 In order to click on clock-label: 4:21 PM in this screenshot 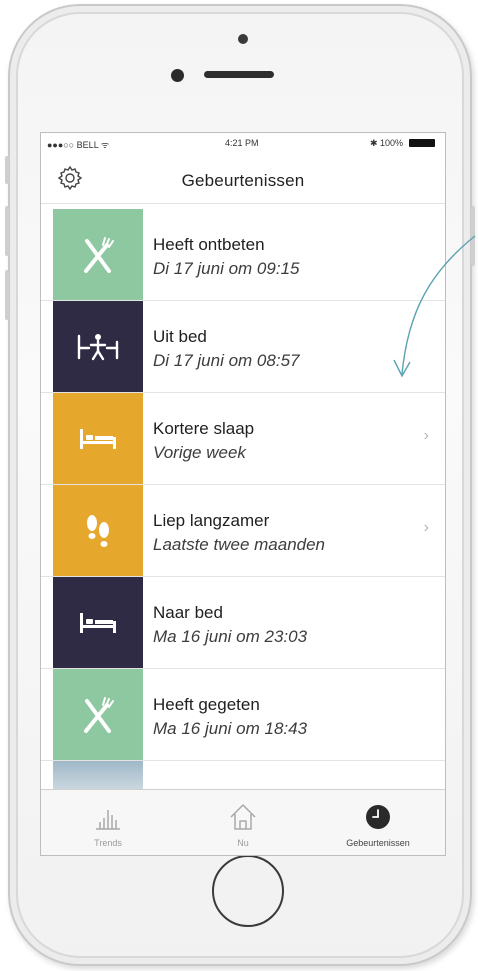, I will do `click(242, 143)`.